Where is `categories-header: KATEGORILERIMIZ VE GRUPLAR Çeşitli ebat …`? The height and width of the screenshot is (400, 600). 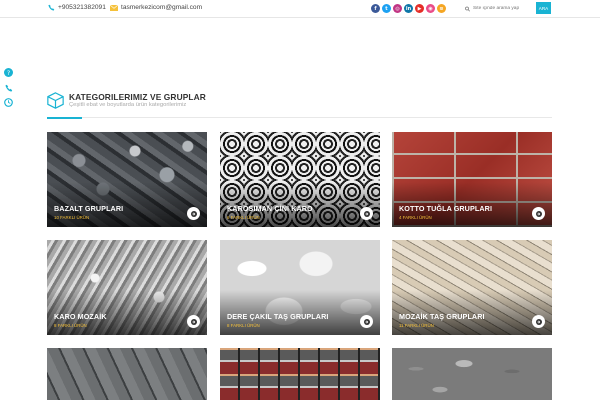
categories-header: KATEGORILERIMIZ VE GRUPLAR Çeşitli ebat … is located at coordinates (299, 104).